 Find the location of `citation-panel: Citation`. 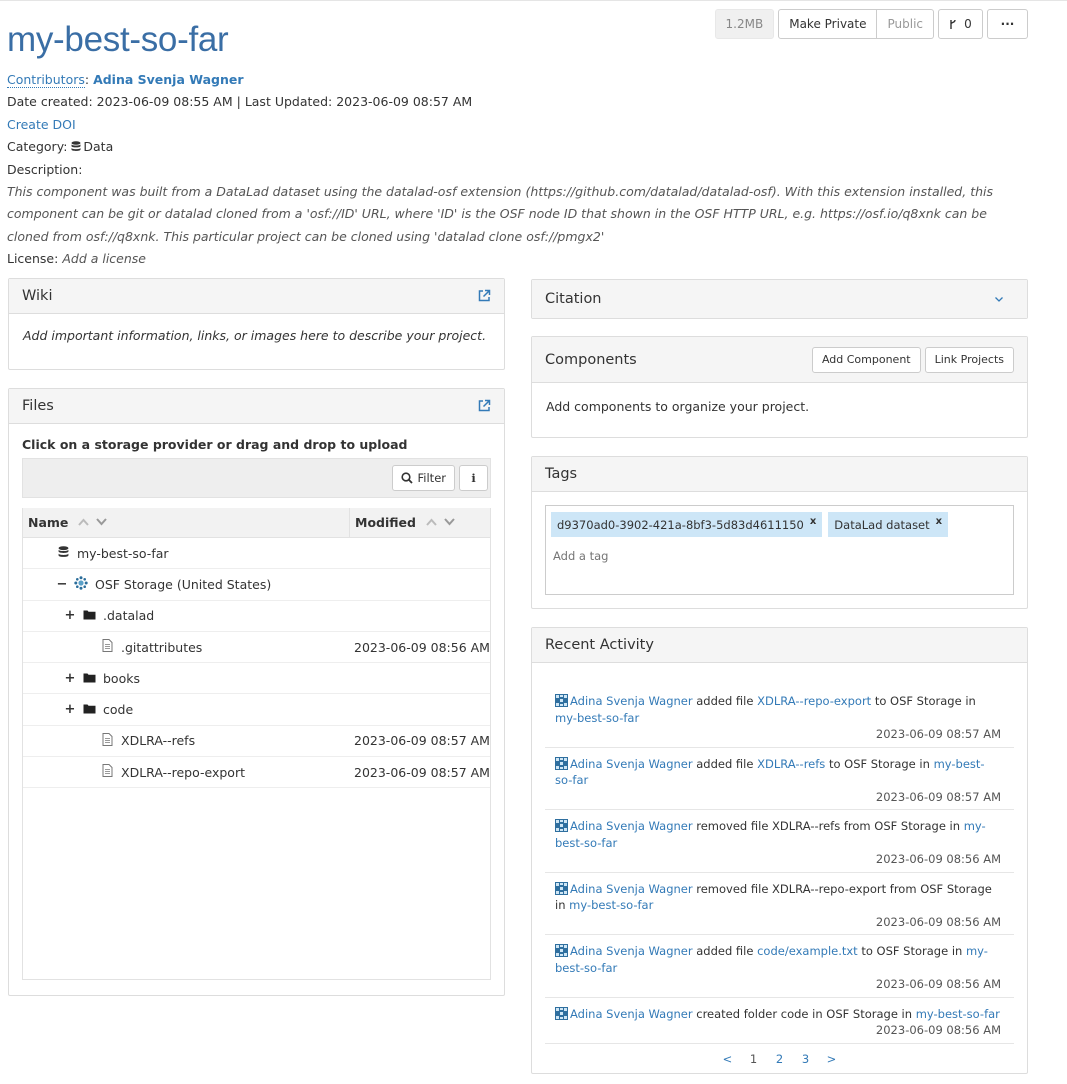

citation-panel: Citation is located at coordinates (779, 299).